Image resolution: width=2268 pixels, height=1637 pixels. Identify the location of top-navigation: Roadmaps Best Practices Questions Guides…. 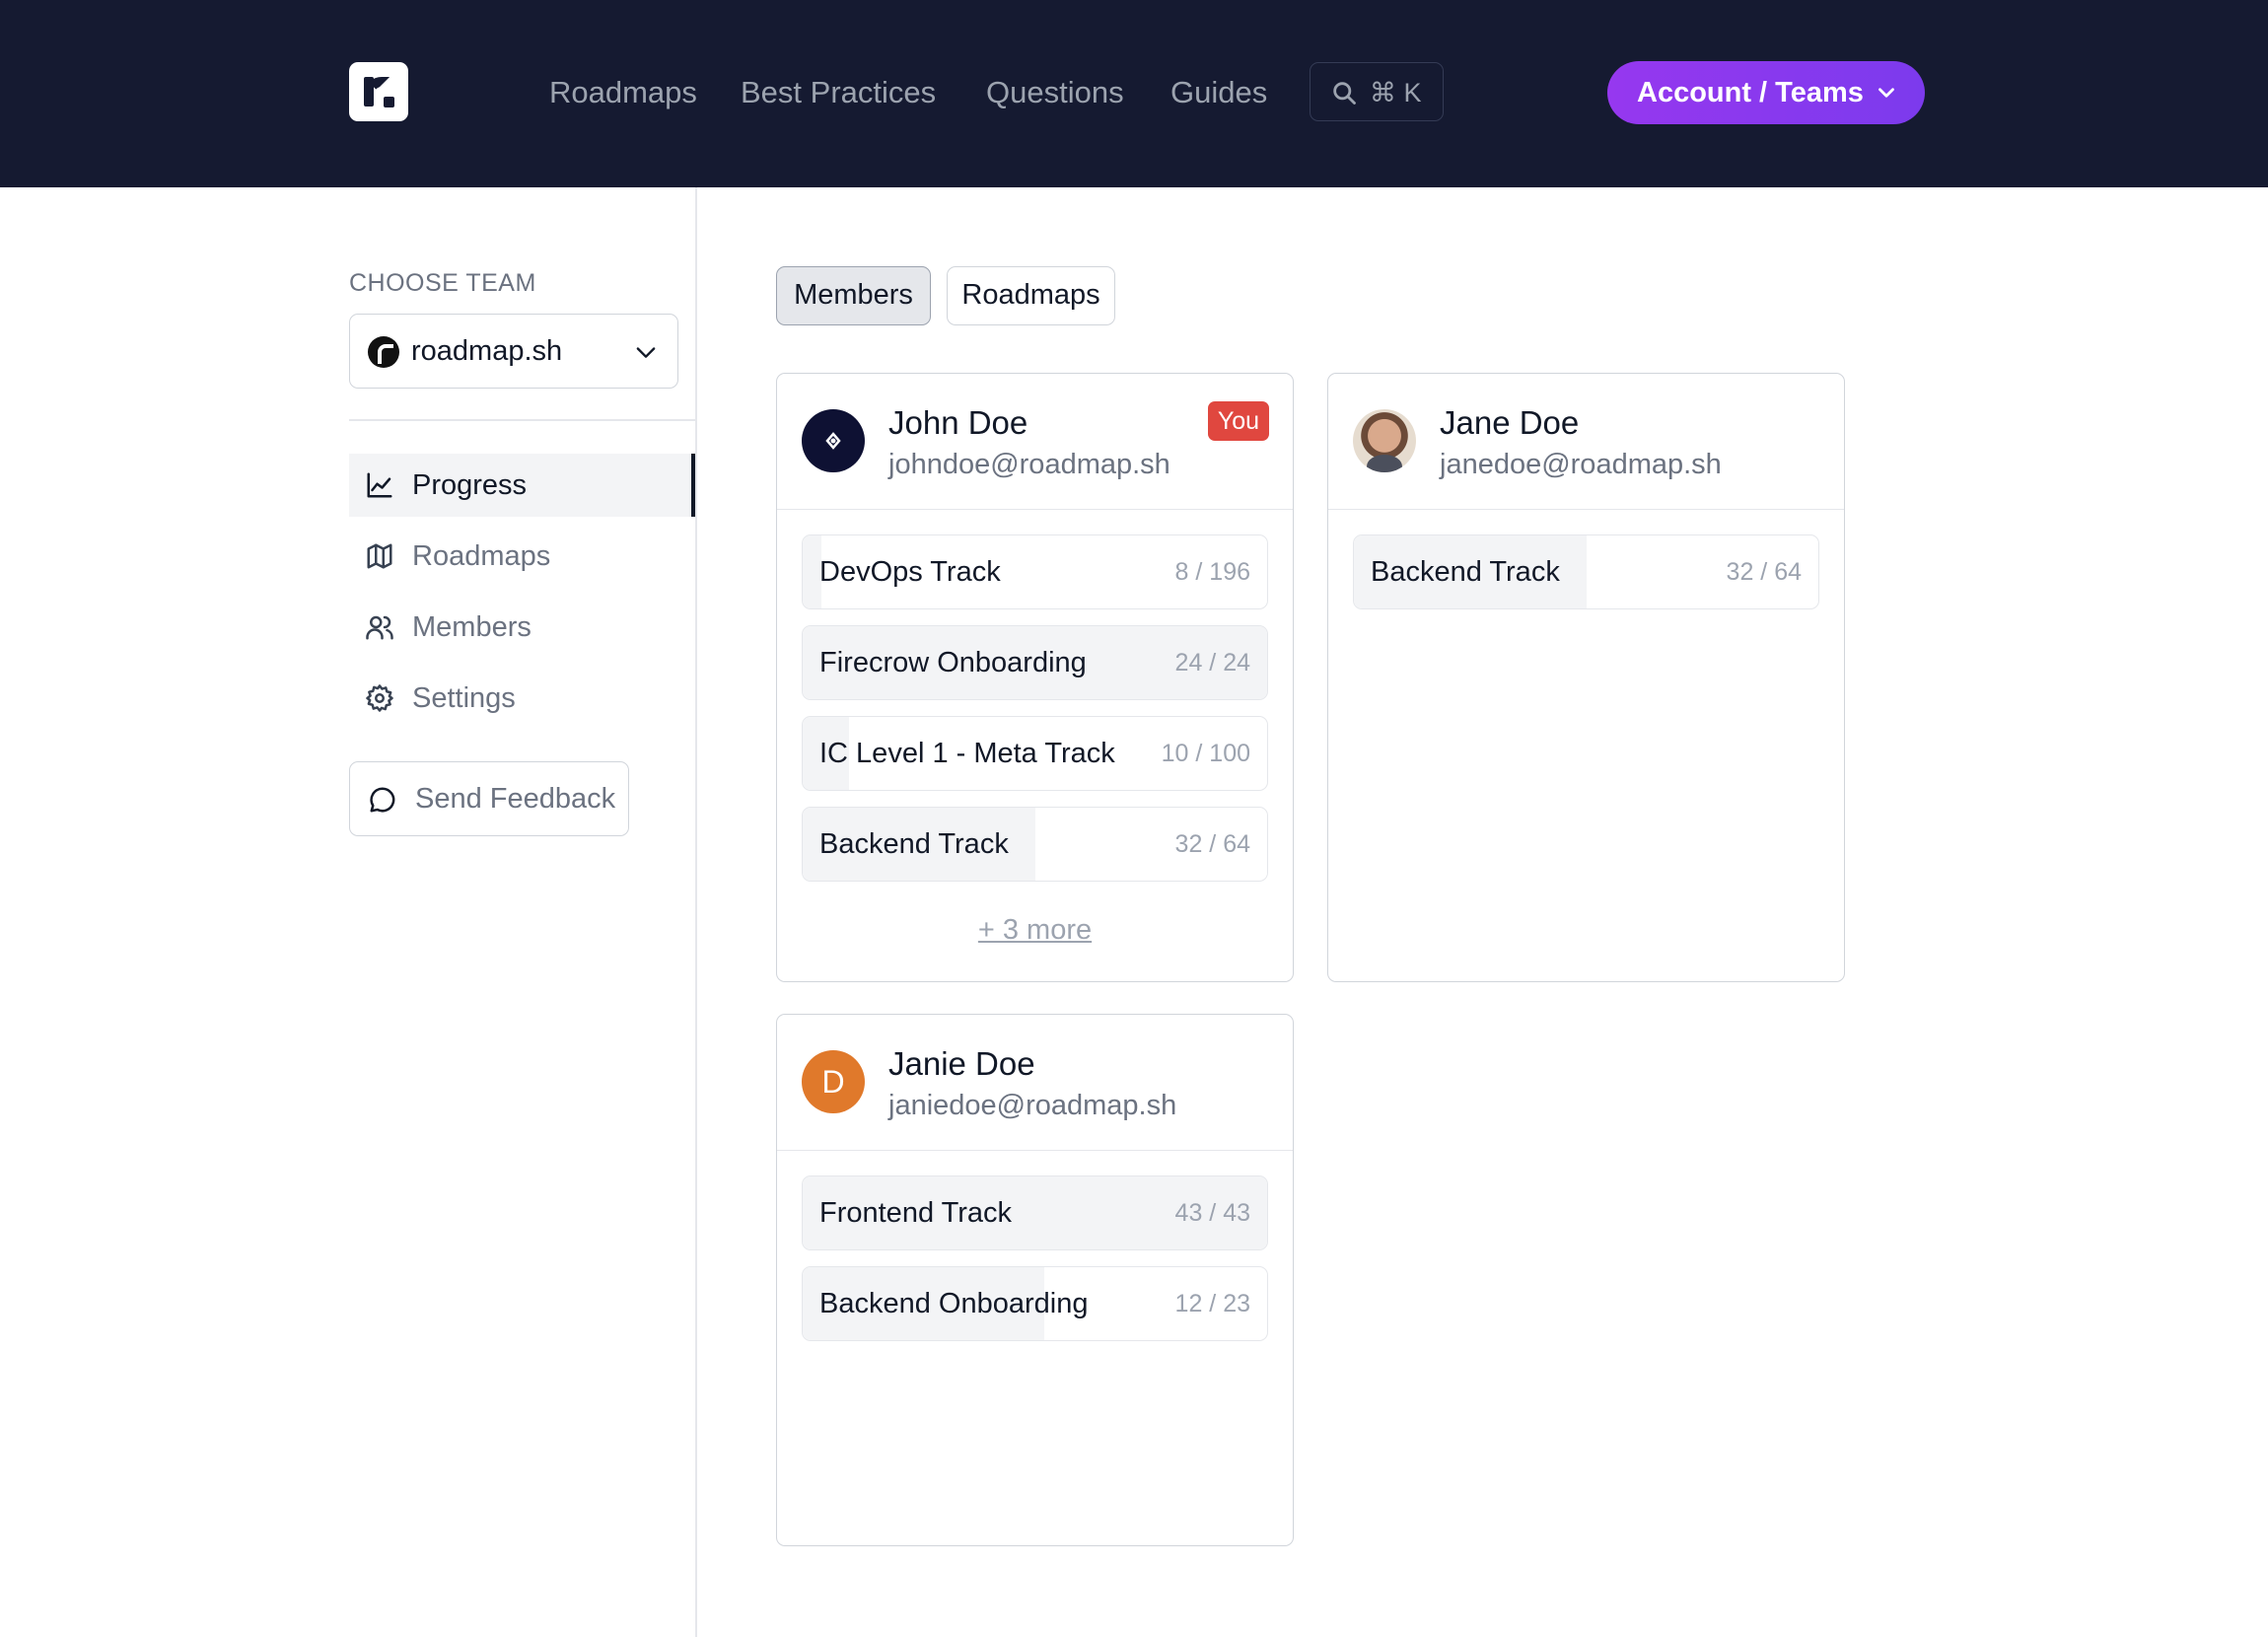
(1134, 93).